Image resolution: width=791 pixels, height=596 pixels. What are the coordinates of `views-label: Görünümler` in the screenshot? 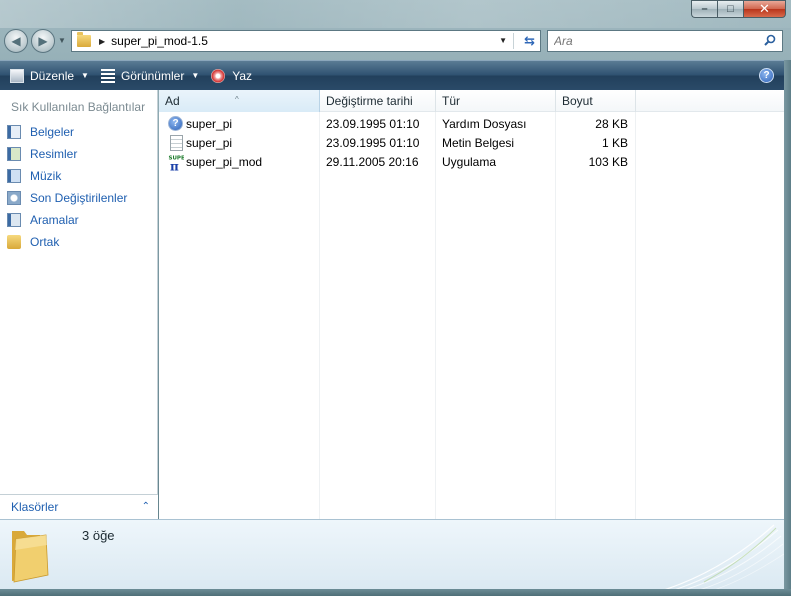 It's located at (152, 75).